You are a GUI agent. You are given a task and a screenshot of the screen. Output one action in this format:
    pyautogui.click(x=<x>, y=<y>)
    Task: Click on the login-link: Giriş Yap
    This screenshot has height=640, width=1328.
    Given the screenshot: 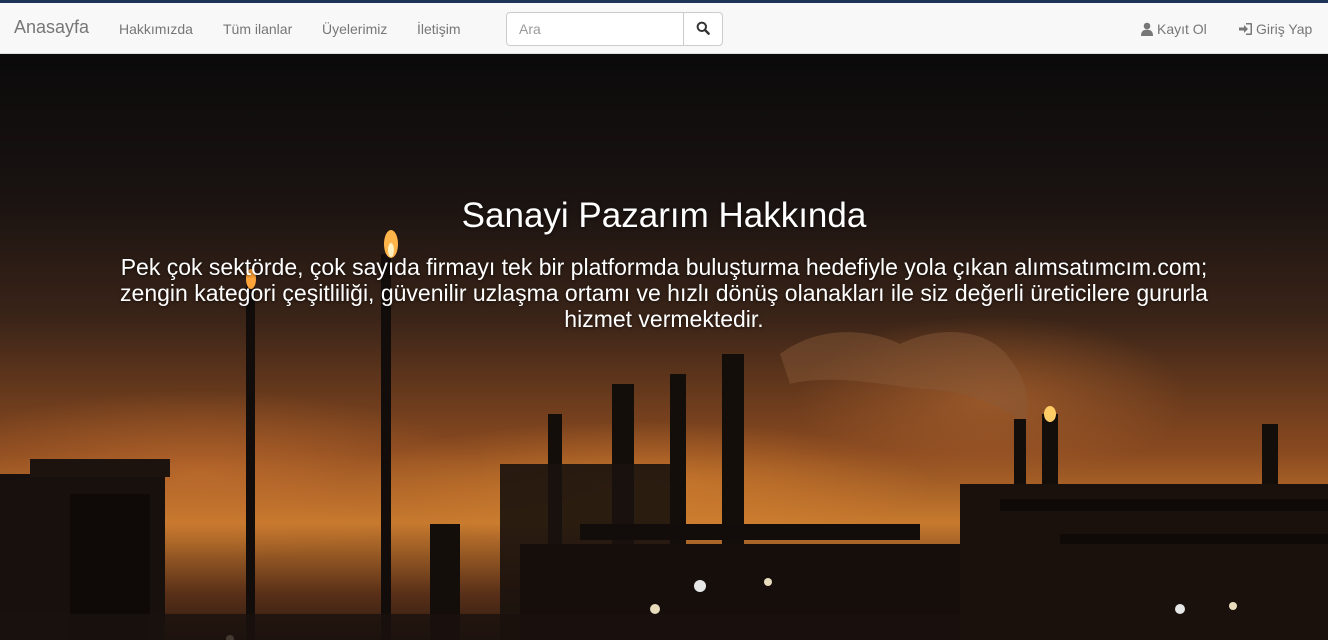 What is the action you would take?
    pyautogui.click(x=1275, y=29)
    